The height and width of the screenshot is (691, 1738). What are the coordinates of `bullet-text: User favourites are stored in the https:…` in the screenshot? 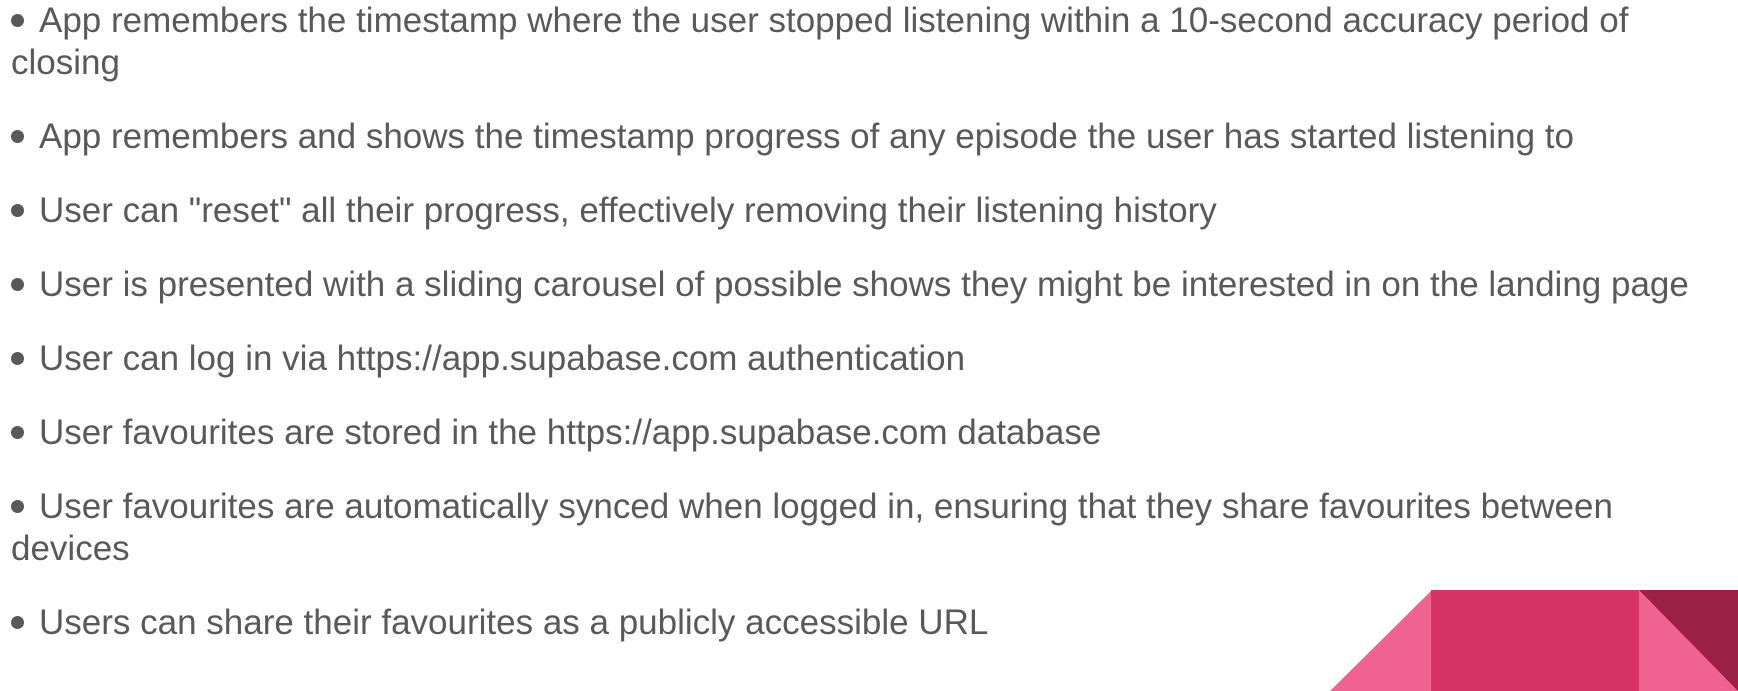 It's located at (570, 432).